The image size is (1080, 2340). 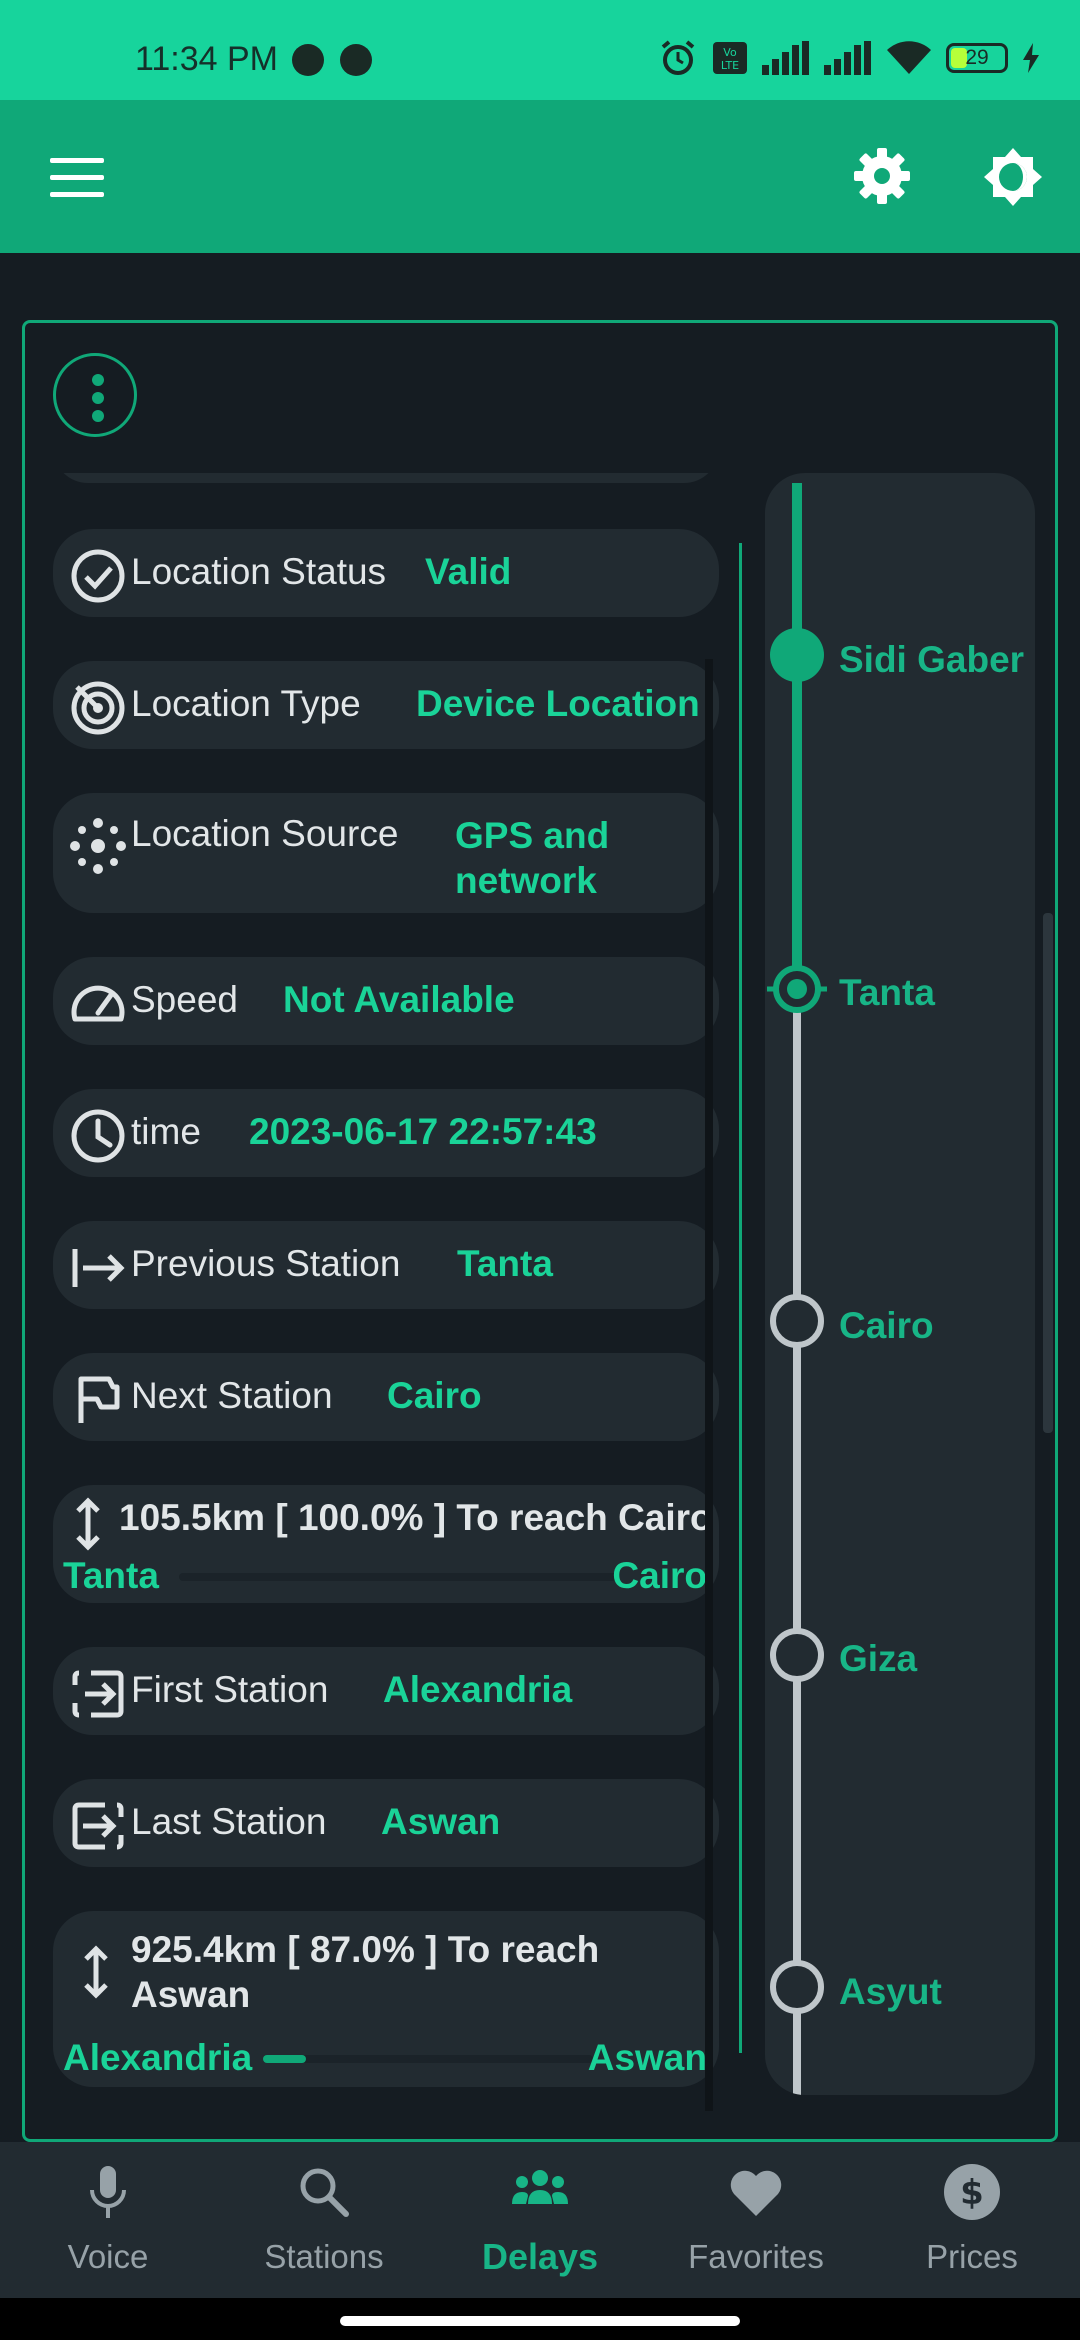 What do you see at coordinates (166, 1131) in the screenshot?
I see `info-label: time` at bounding box center [166, 1131].